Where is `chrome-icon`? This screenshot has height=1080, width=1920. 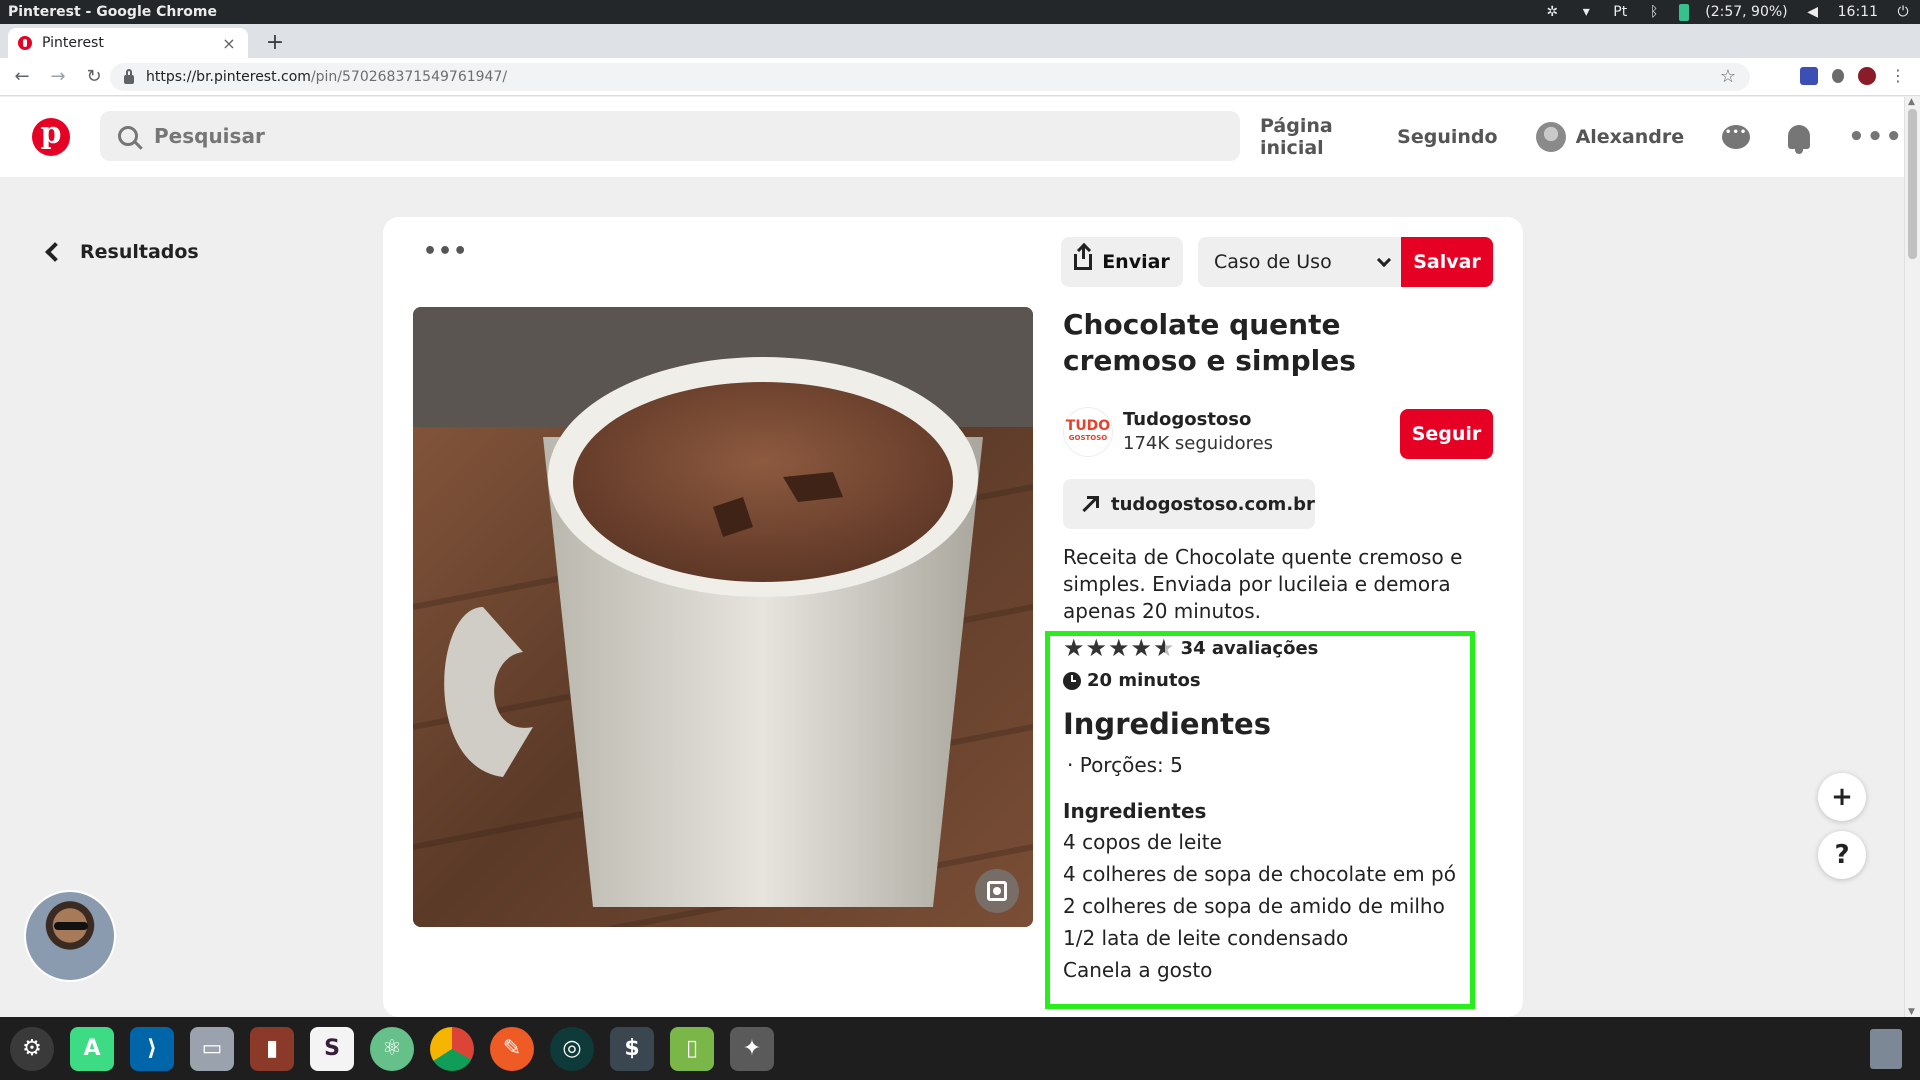 chrome-icon is located at coordinates (452, 1048).